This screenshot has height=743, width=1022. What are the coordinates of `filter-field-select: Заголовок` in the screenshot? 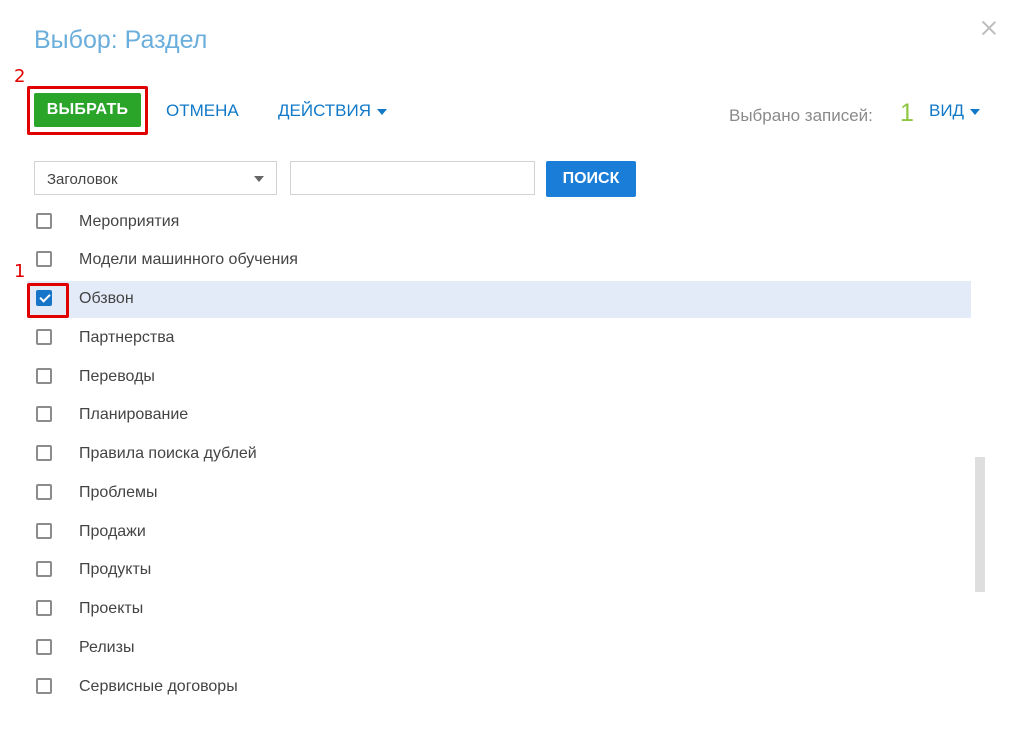 It's located at (155, 178).